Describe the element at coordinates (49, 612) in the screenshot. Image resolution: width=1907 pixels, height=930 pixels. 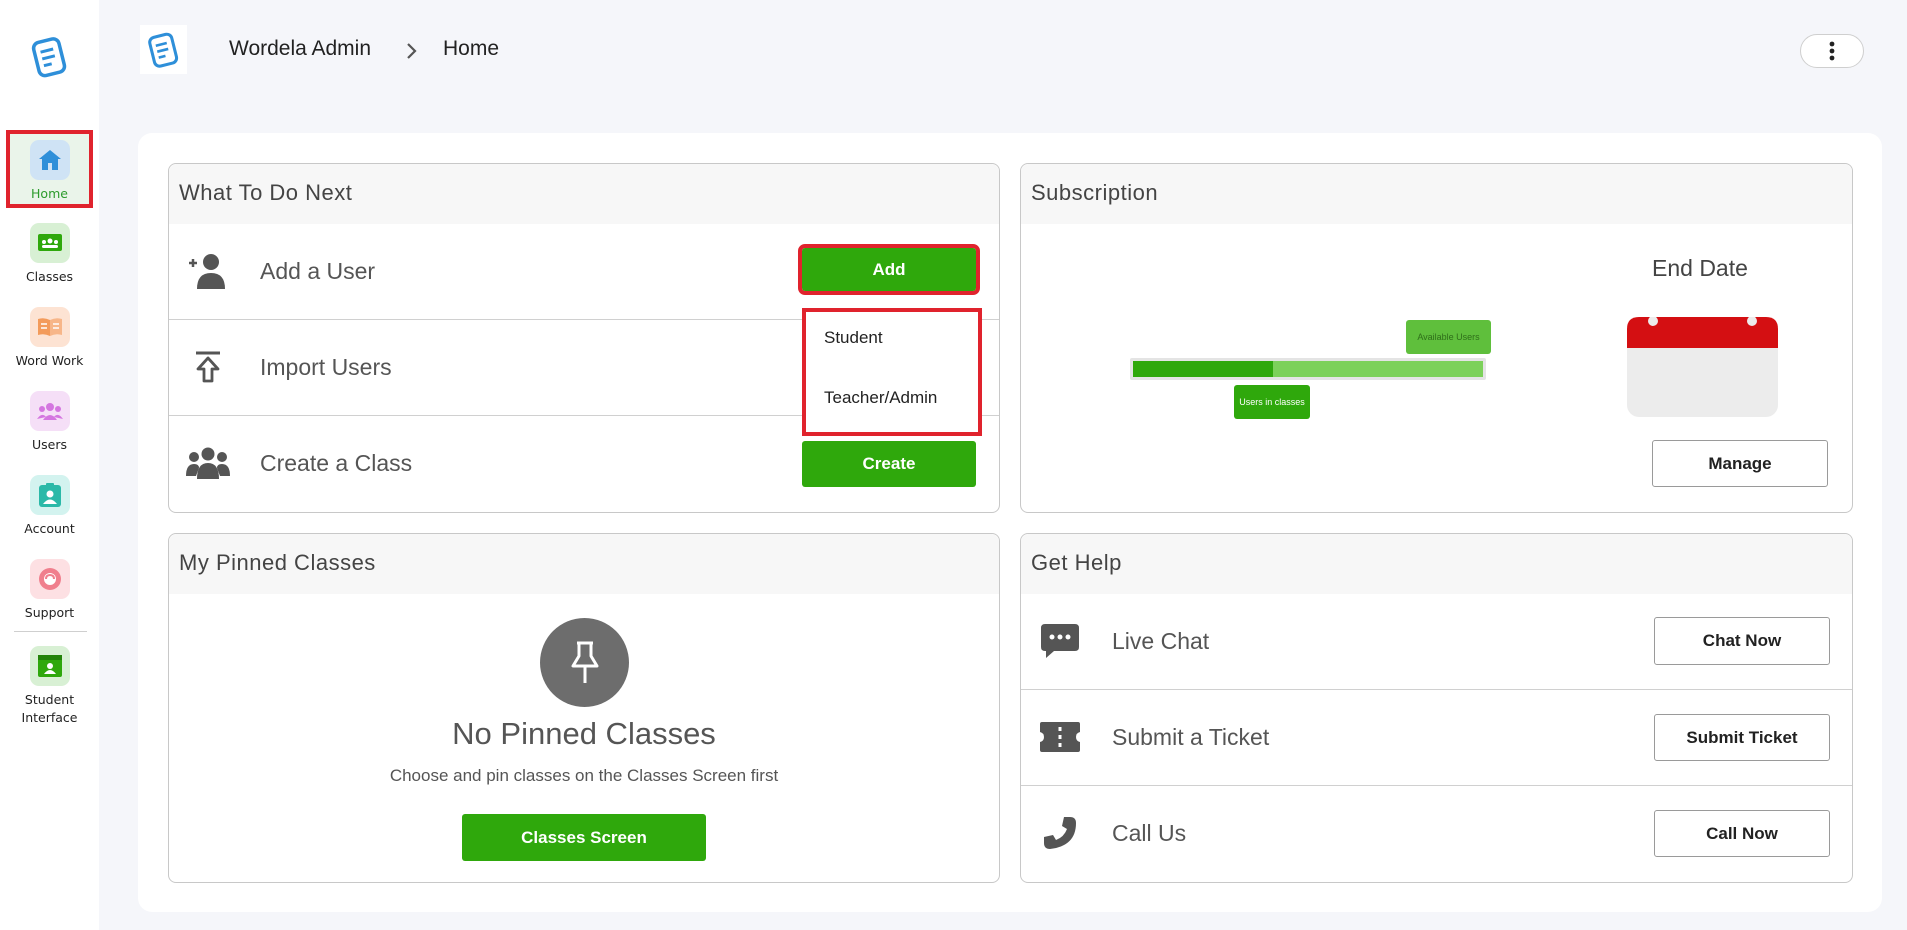
I see `sidebar-item-label: Support` at that location.